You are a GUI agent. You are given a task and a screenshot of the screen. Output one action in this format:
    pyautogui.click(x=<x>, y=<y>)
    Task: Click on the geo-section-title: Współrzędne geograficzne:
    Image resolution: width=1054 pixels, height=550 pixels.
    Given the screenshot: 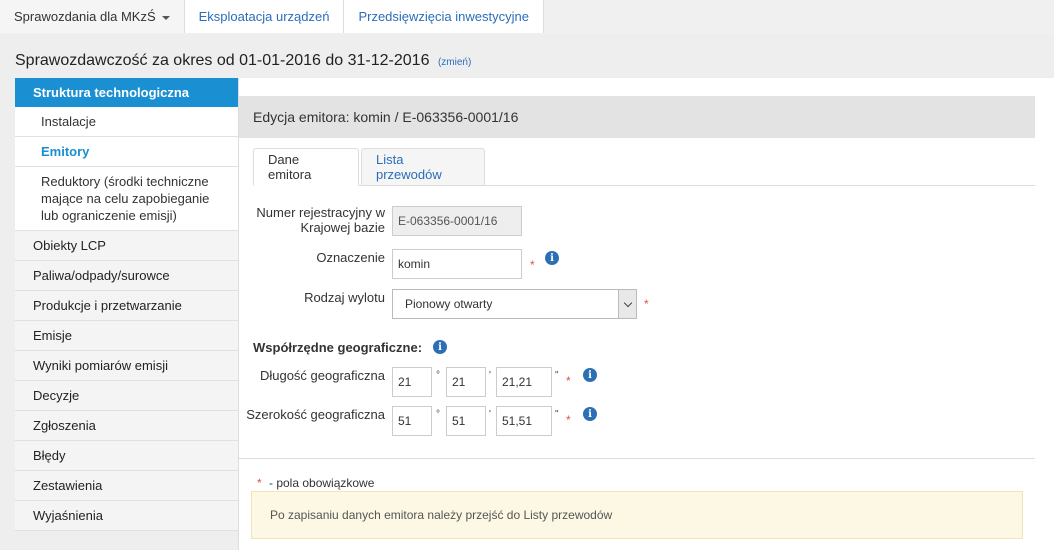 What is the action you would take?
    pyautogui.click(x=338, y=347)
    